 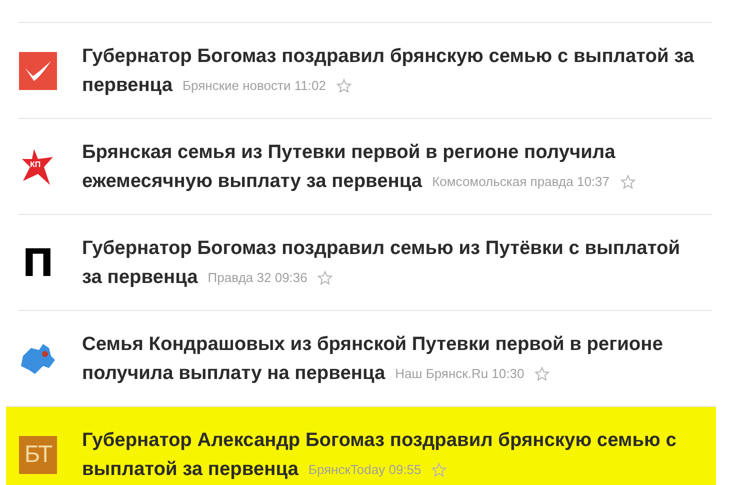 What do you see at coordinates (459, 374) in the screenshot?
I see `news-source-time: Наш Брянск.Ru 10:30` at bounding box center [459, 374].